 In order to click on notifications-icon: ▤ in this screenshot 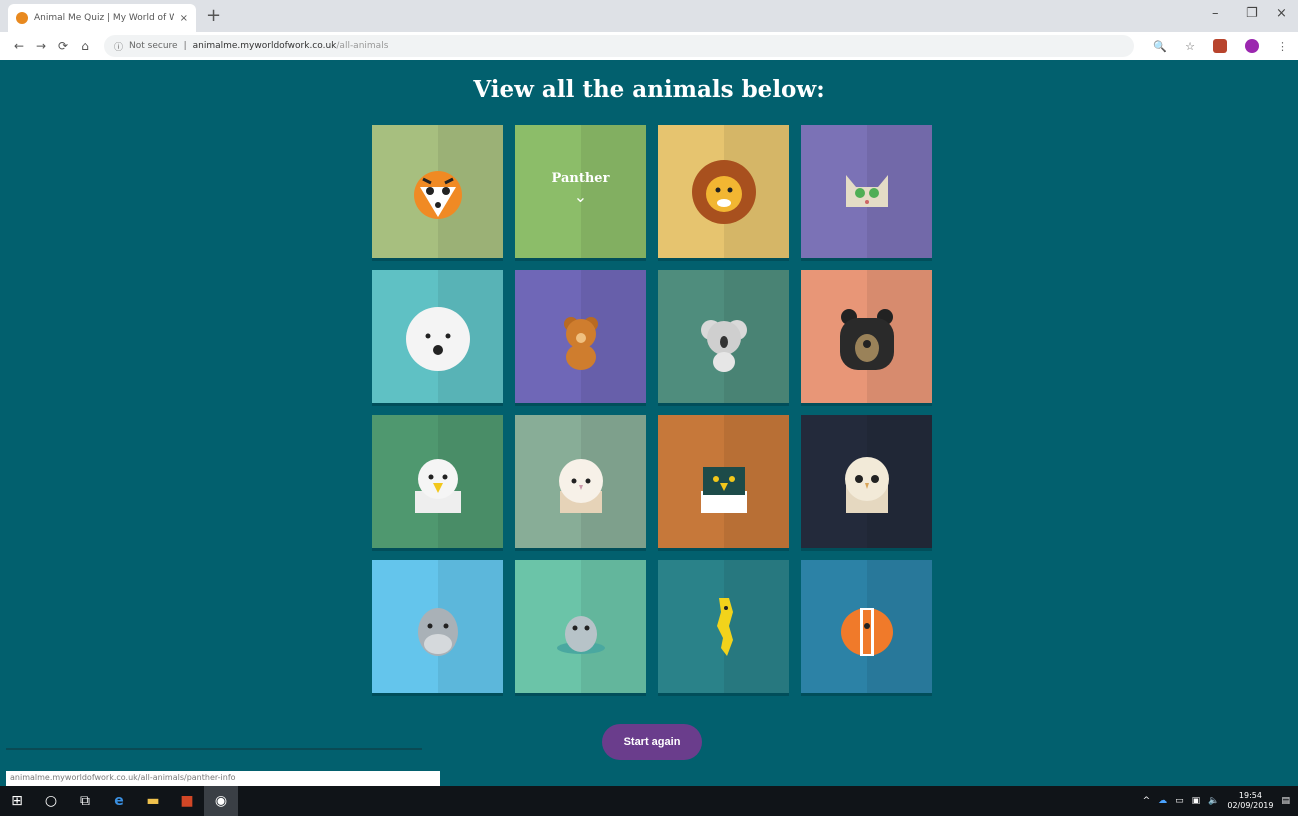, I will do `click(1285, 801)`.